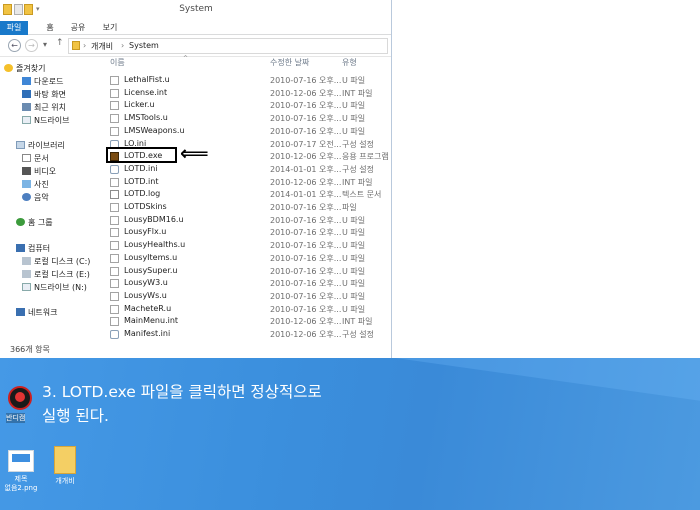 Image resolution: width=700 pixels, height=510 pixels. Describe the element at coordinates (248, 182) in the screenshot. I see `file-row: LOTD.int 2010-12-06 오후... INT 파일` at that location.